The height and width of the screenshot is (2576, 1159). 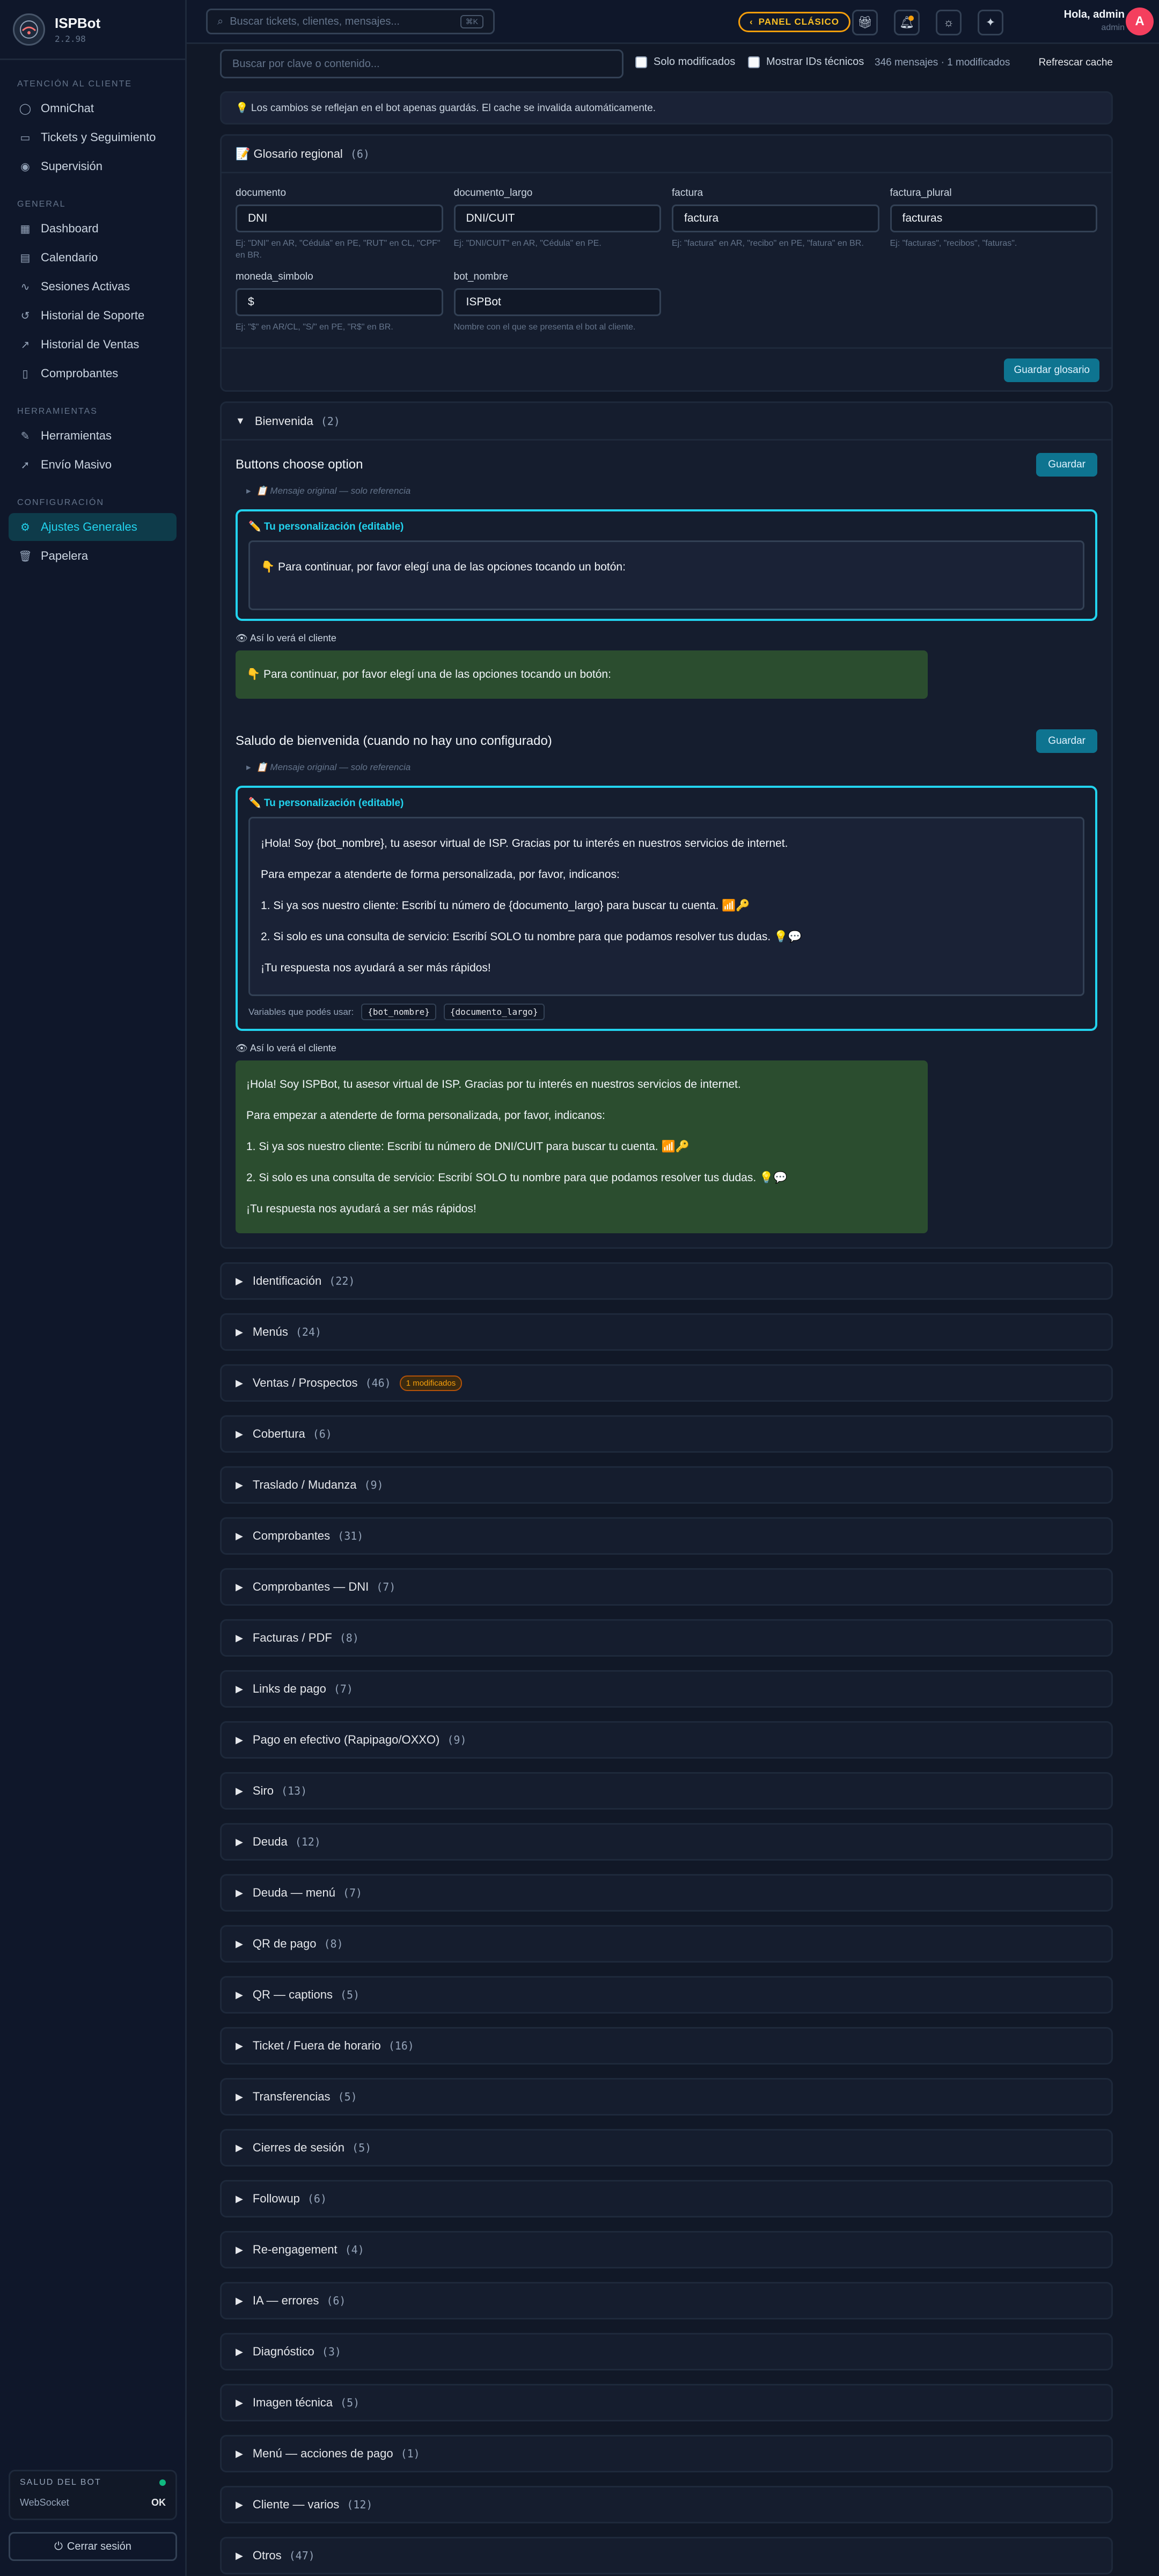 I want to click on sidebar-item-label: Comprobantes, so click(x=80, y=373).